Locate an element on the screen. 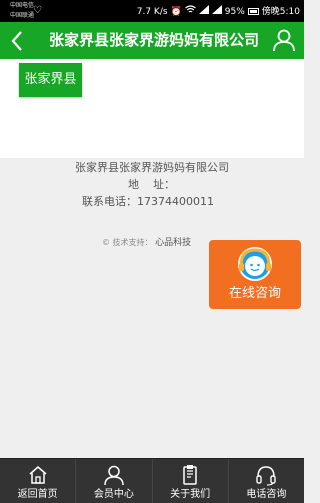 This screenshot has height=503, width=320. signal-icon is located at coordinates (203, 11).